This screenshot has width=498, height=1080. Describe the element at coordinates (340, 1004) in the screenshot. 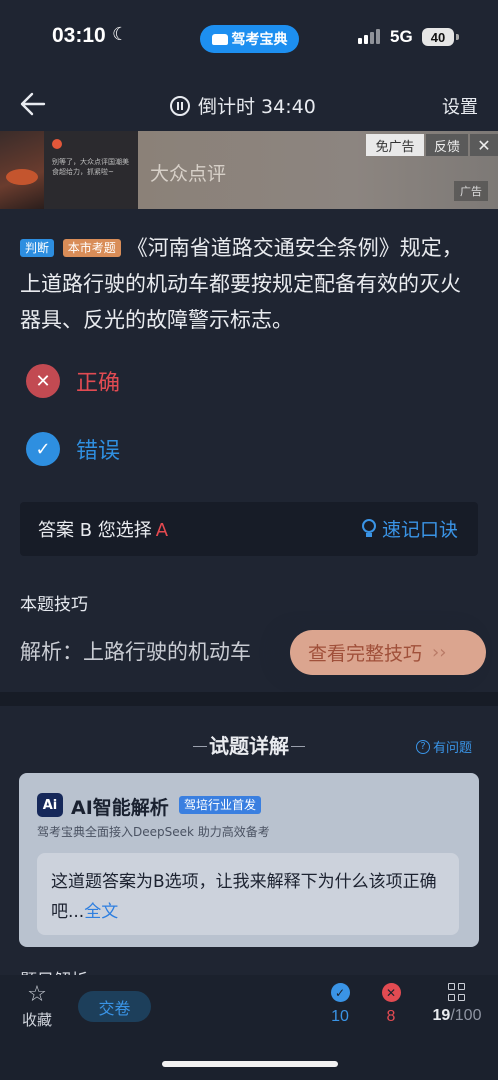

I see `correct-count: ✓ 10` at that location.